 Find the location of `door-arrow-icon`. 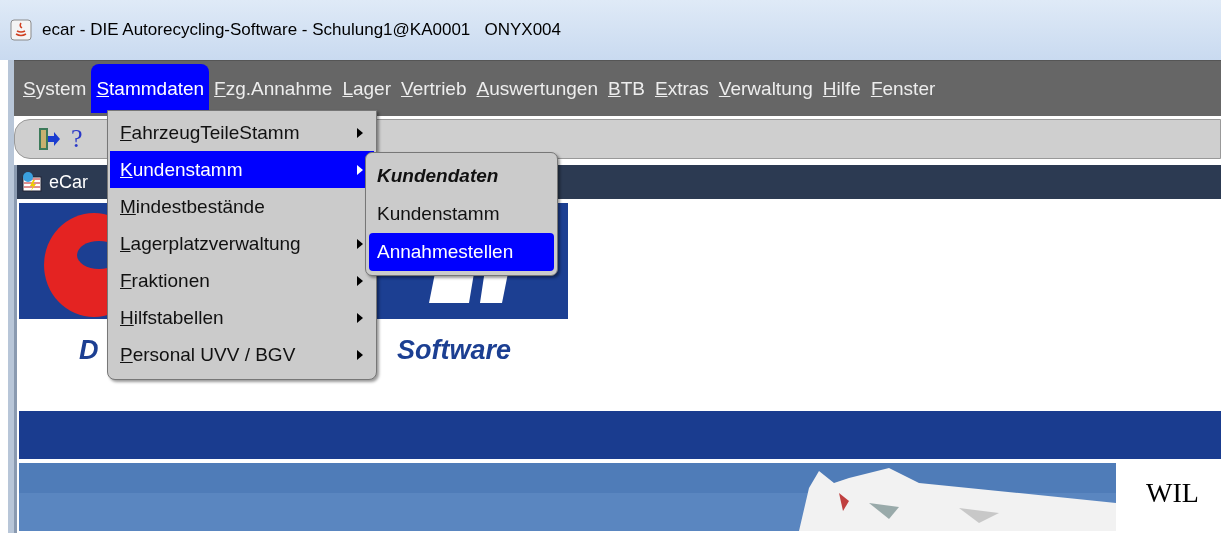

door-arrow-icon is located at coordinates (49, 139).